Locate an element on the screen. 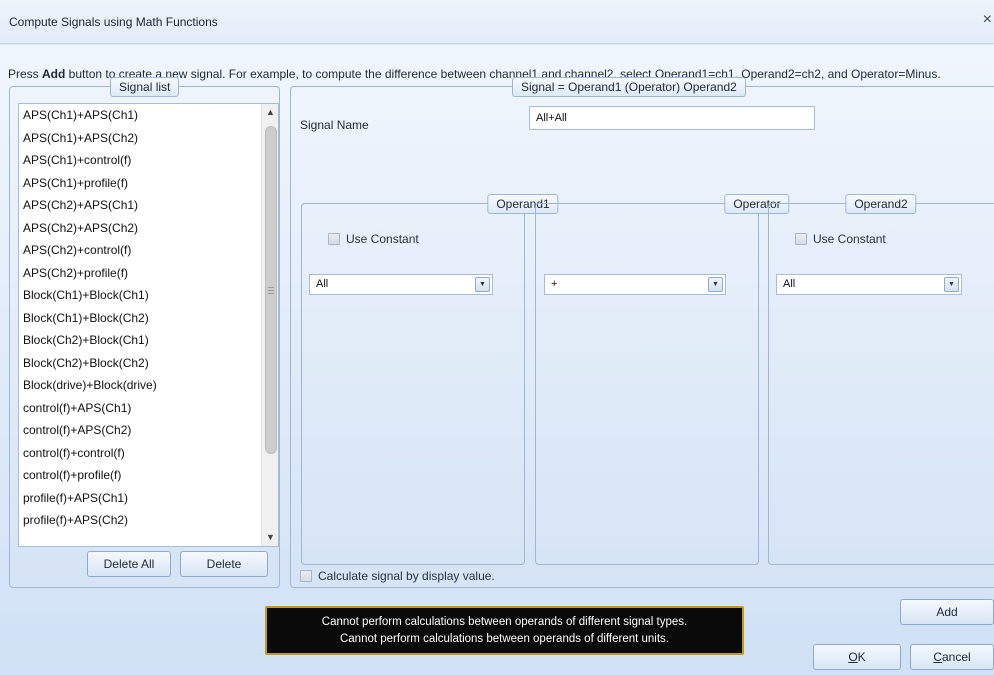 The width and height of the screenshot is (994, 675). signal-list-item: APS(Ch1)+profile(f) is located at coordinates (148, 183).